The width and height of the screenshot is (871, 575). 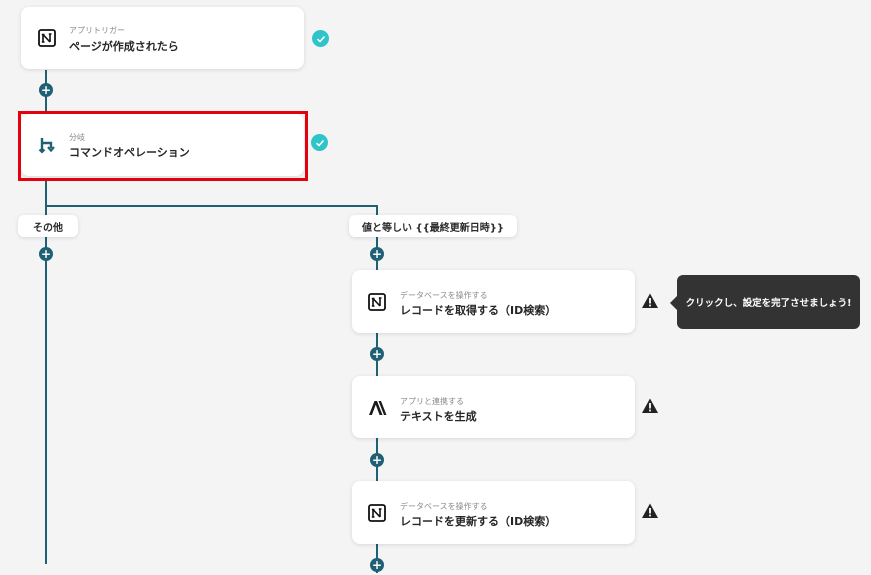 What do you see at coordinates (320, 38) in the screenshot?
I see `trigger-complete-check-icon` at bounding box center [320, 38].